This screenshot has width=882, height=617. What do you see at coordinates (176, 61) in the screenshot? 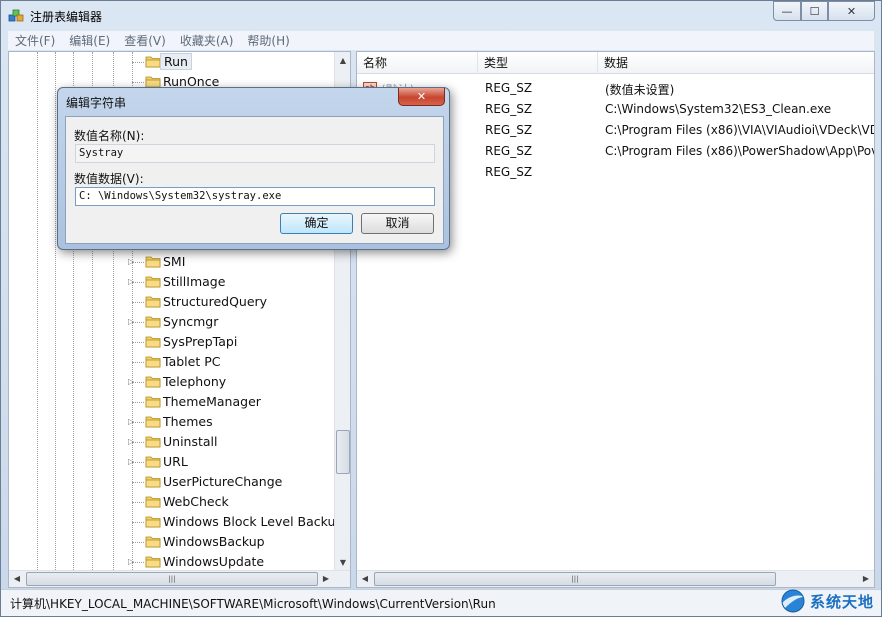
I see `tree-item-label: Run` at bounding box center [176, 61].